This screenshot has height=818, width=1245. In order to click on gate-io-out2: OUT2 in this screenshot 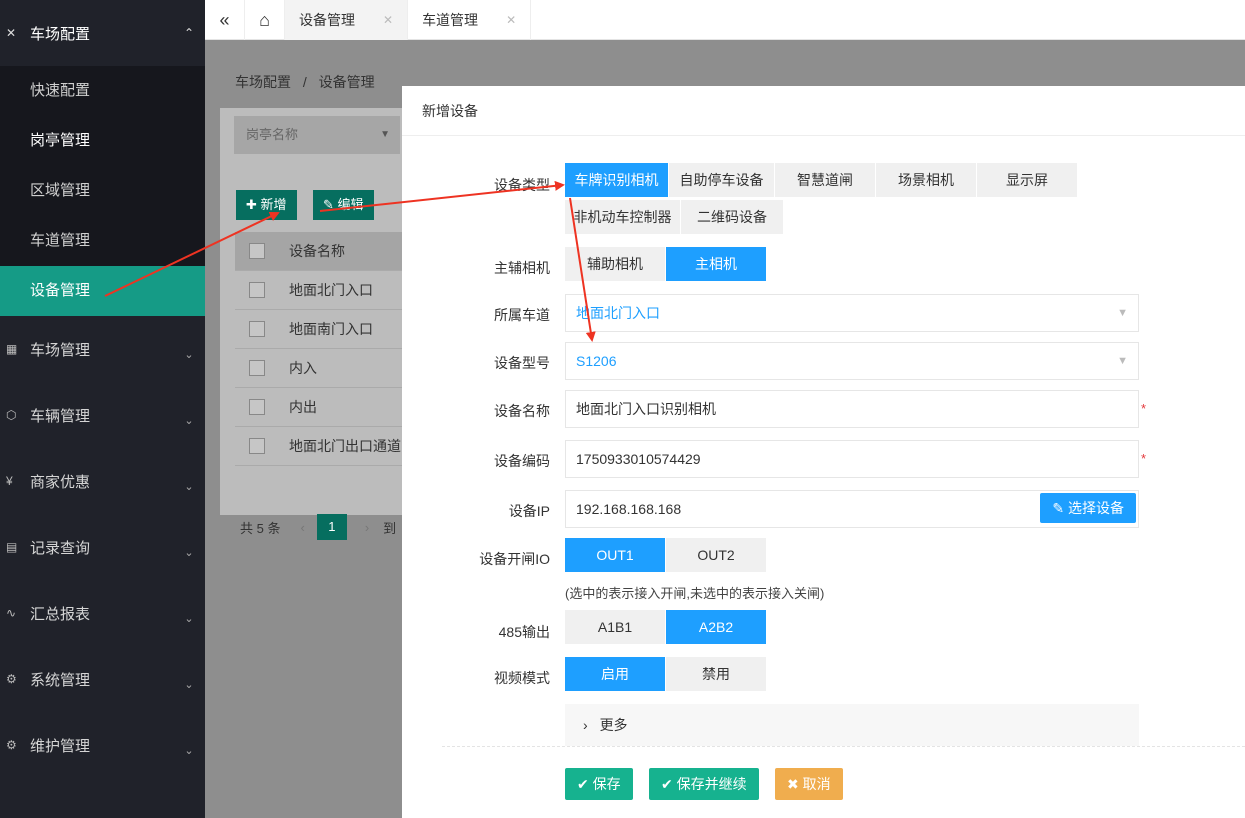, I will do `click(716, 555)`.